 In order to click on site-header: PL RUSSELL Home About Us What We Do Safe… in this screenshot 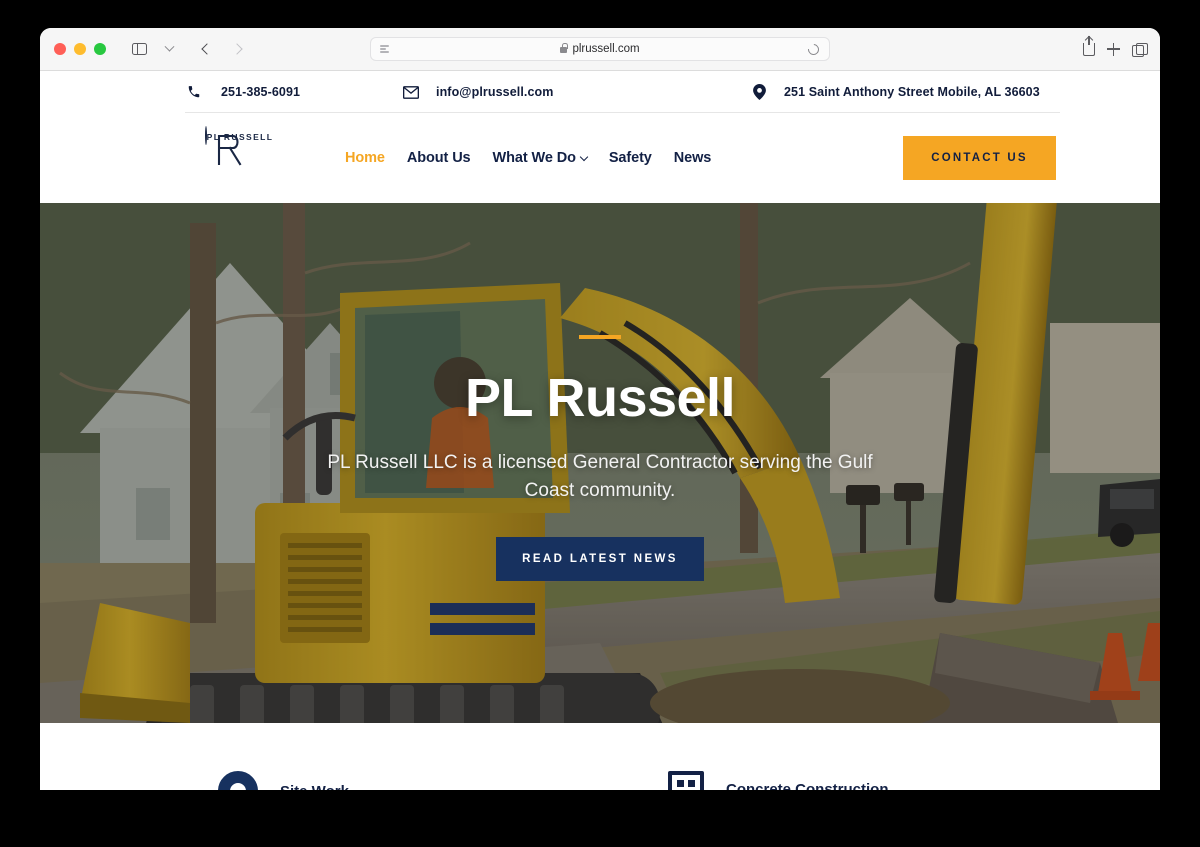, I will do `click(600, 158)`.